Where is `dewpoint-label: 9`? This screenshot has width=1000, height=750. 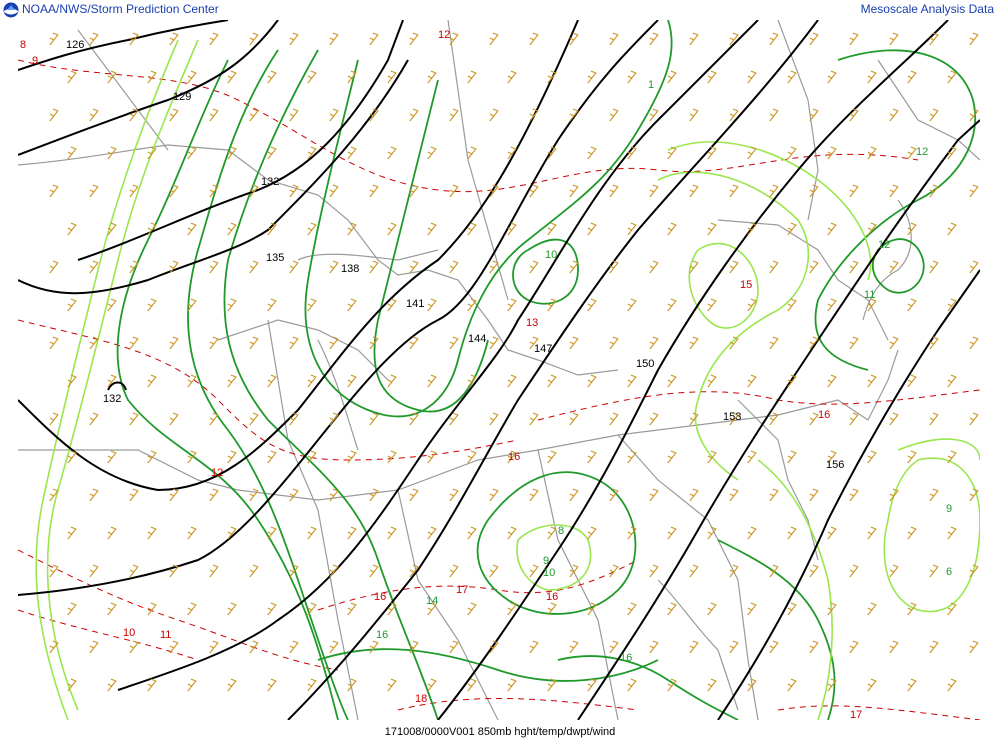
dewpoint-label: 9 is located at coordinates (949, 509).